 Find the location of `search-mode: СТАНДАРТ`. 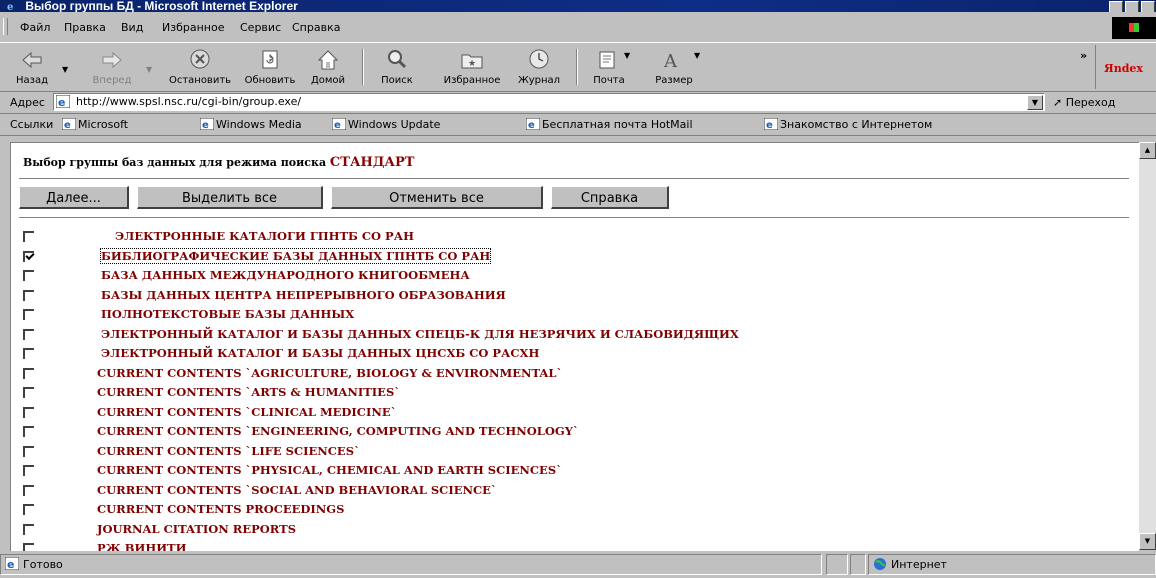

search-mode: СТАНДАРТ is located at coordinates (372, 162).